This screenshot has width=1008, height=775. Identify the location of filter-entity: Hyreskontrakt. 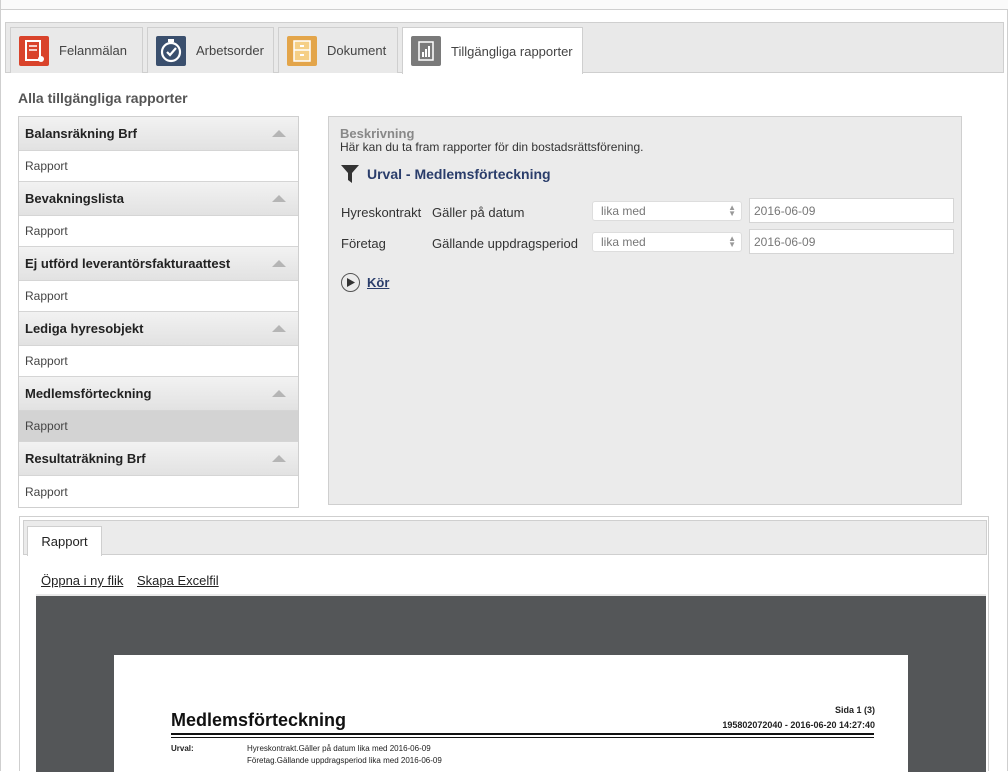
(381, 212).